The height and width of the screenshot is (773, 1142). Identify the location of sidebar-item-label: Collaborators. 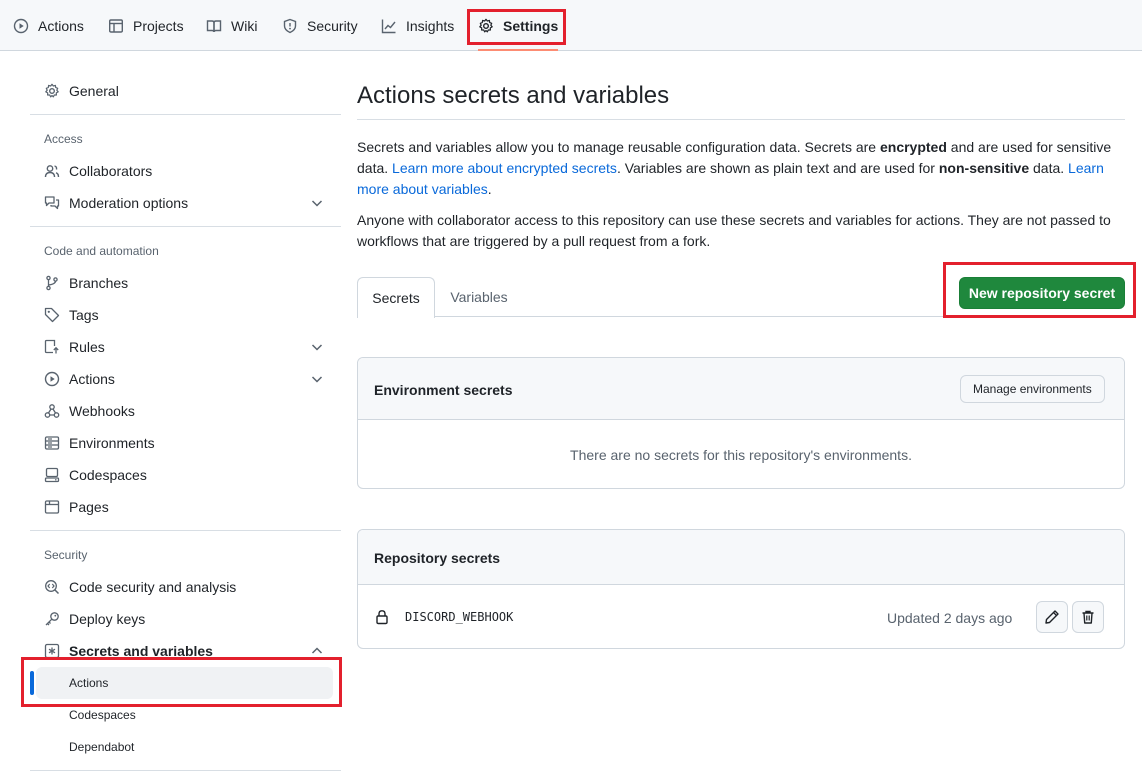
(111, 171).